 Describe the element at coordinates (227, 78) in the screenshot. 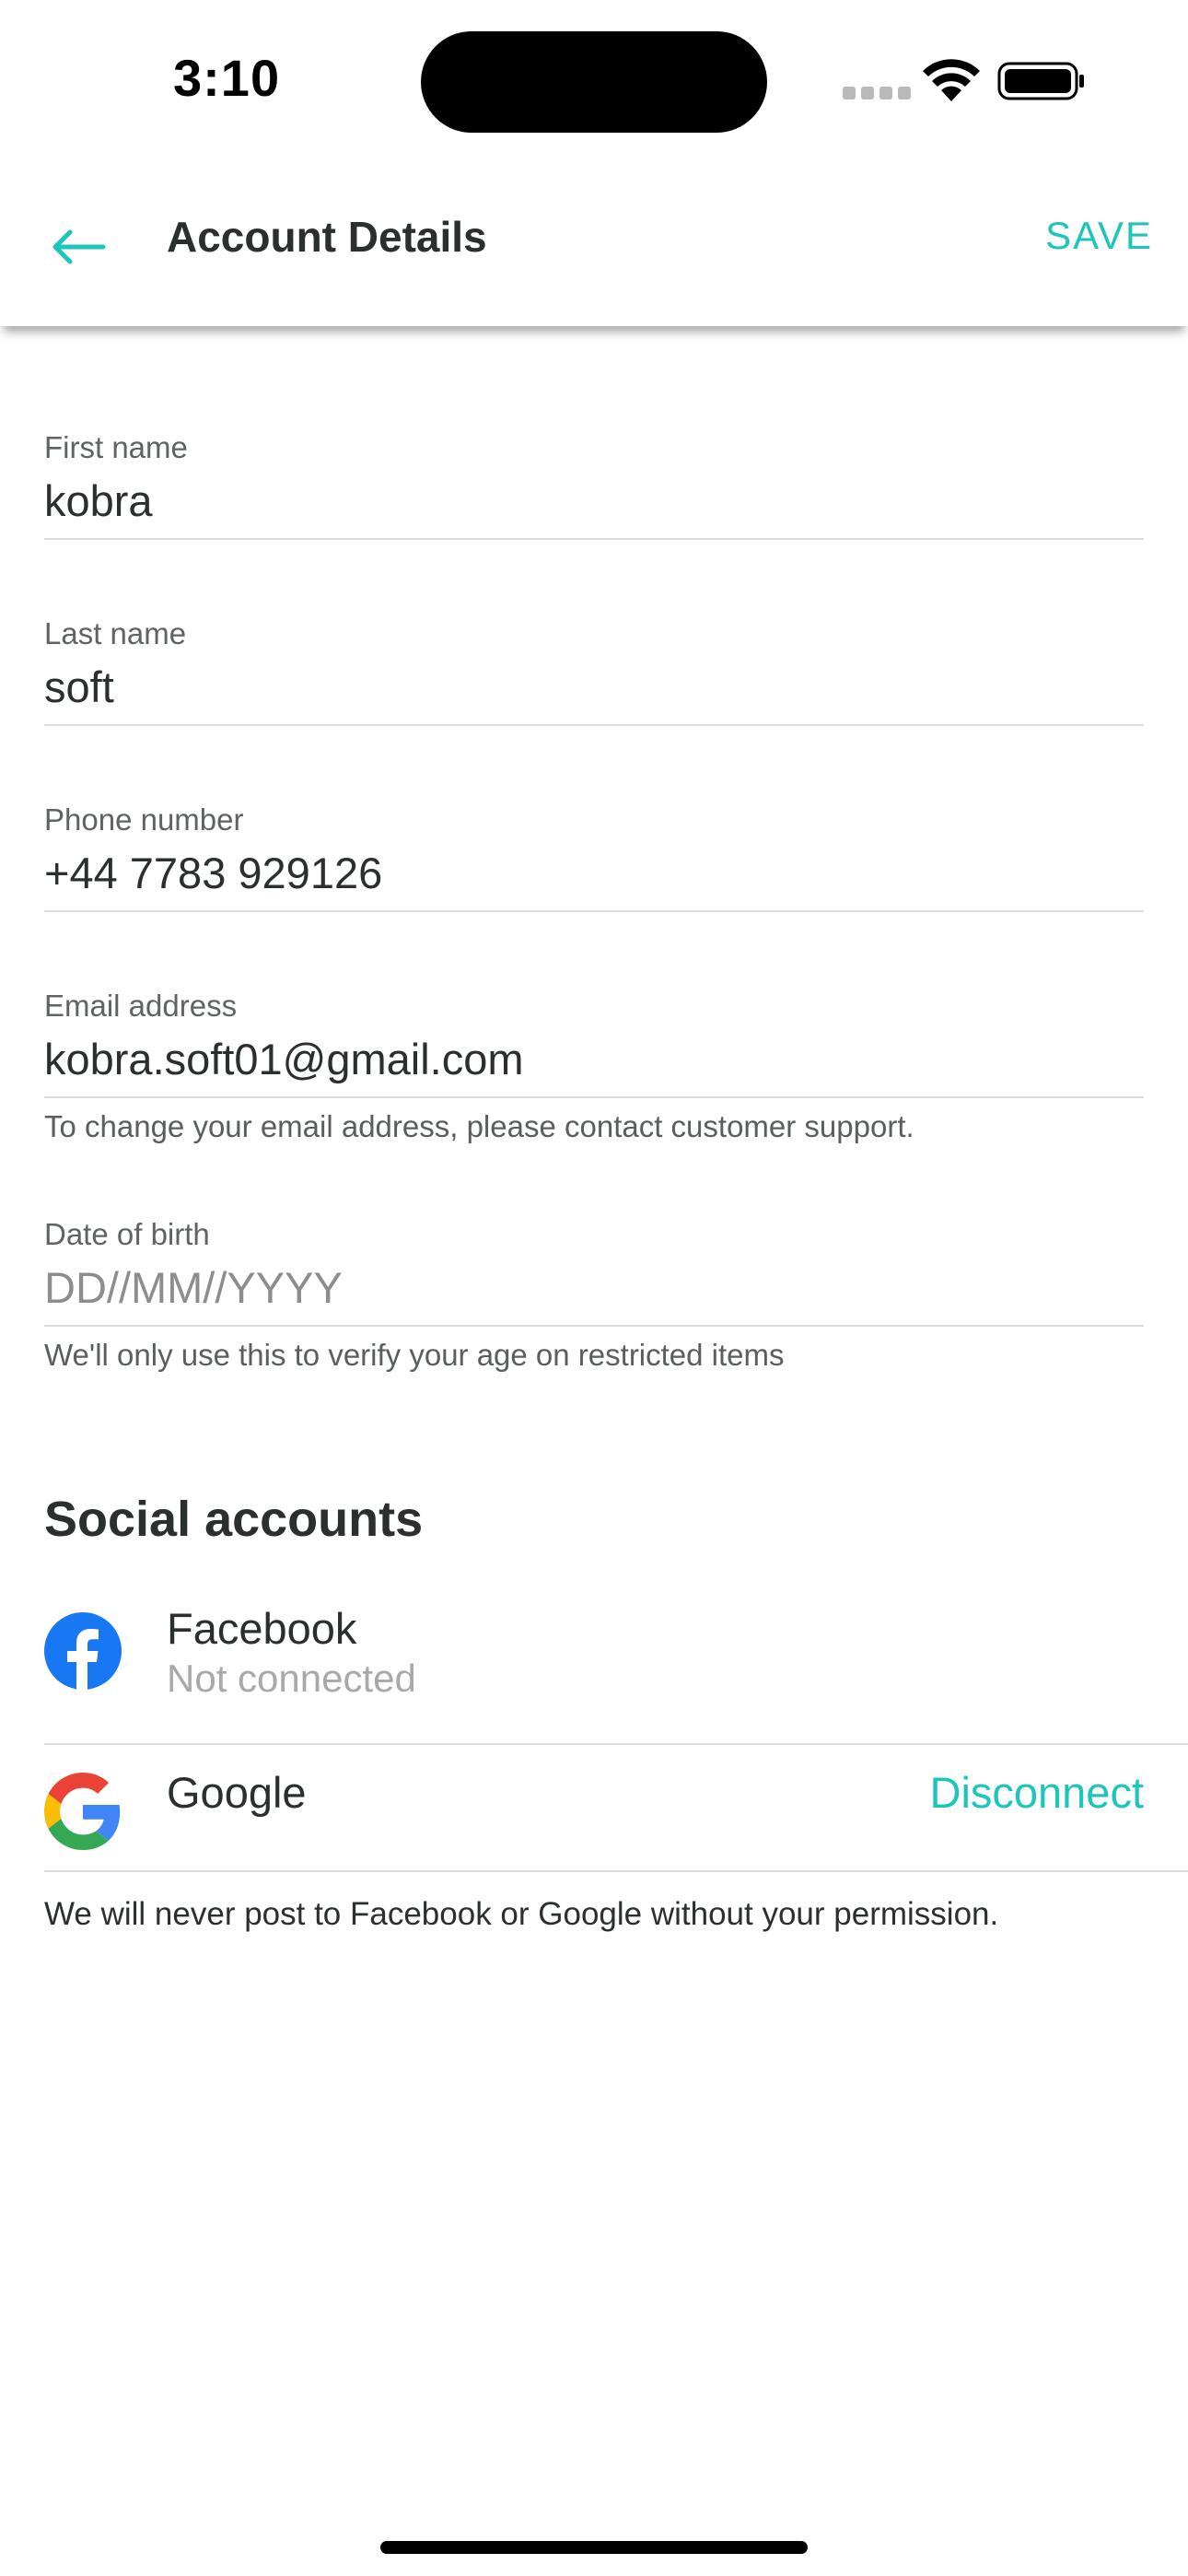

I see `status-time: 3:10` at that location.